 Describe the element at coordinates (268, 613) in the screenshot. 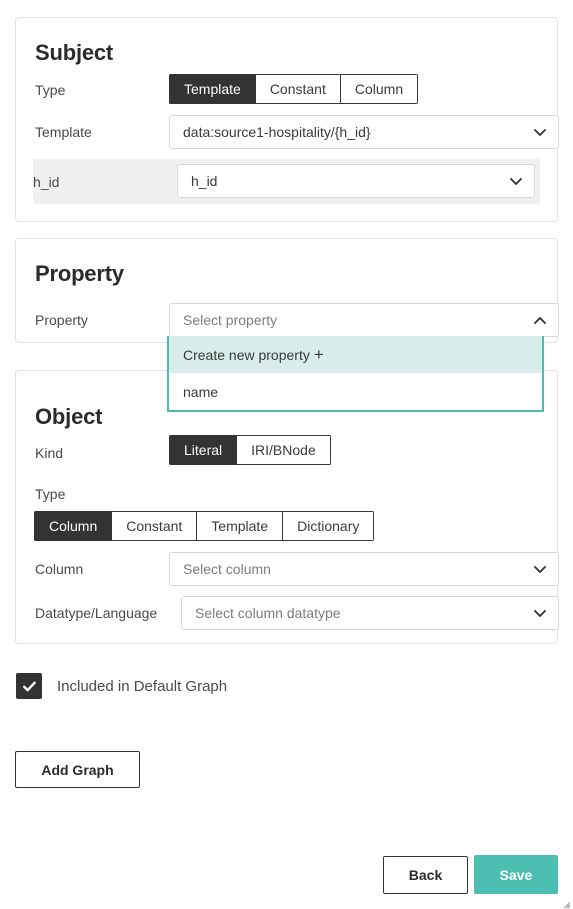

I see `object-datatype-value: Select column datatype` at that location.